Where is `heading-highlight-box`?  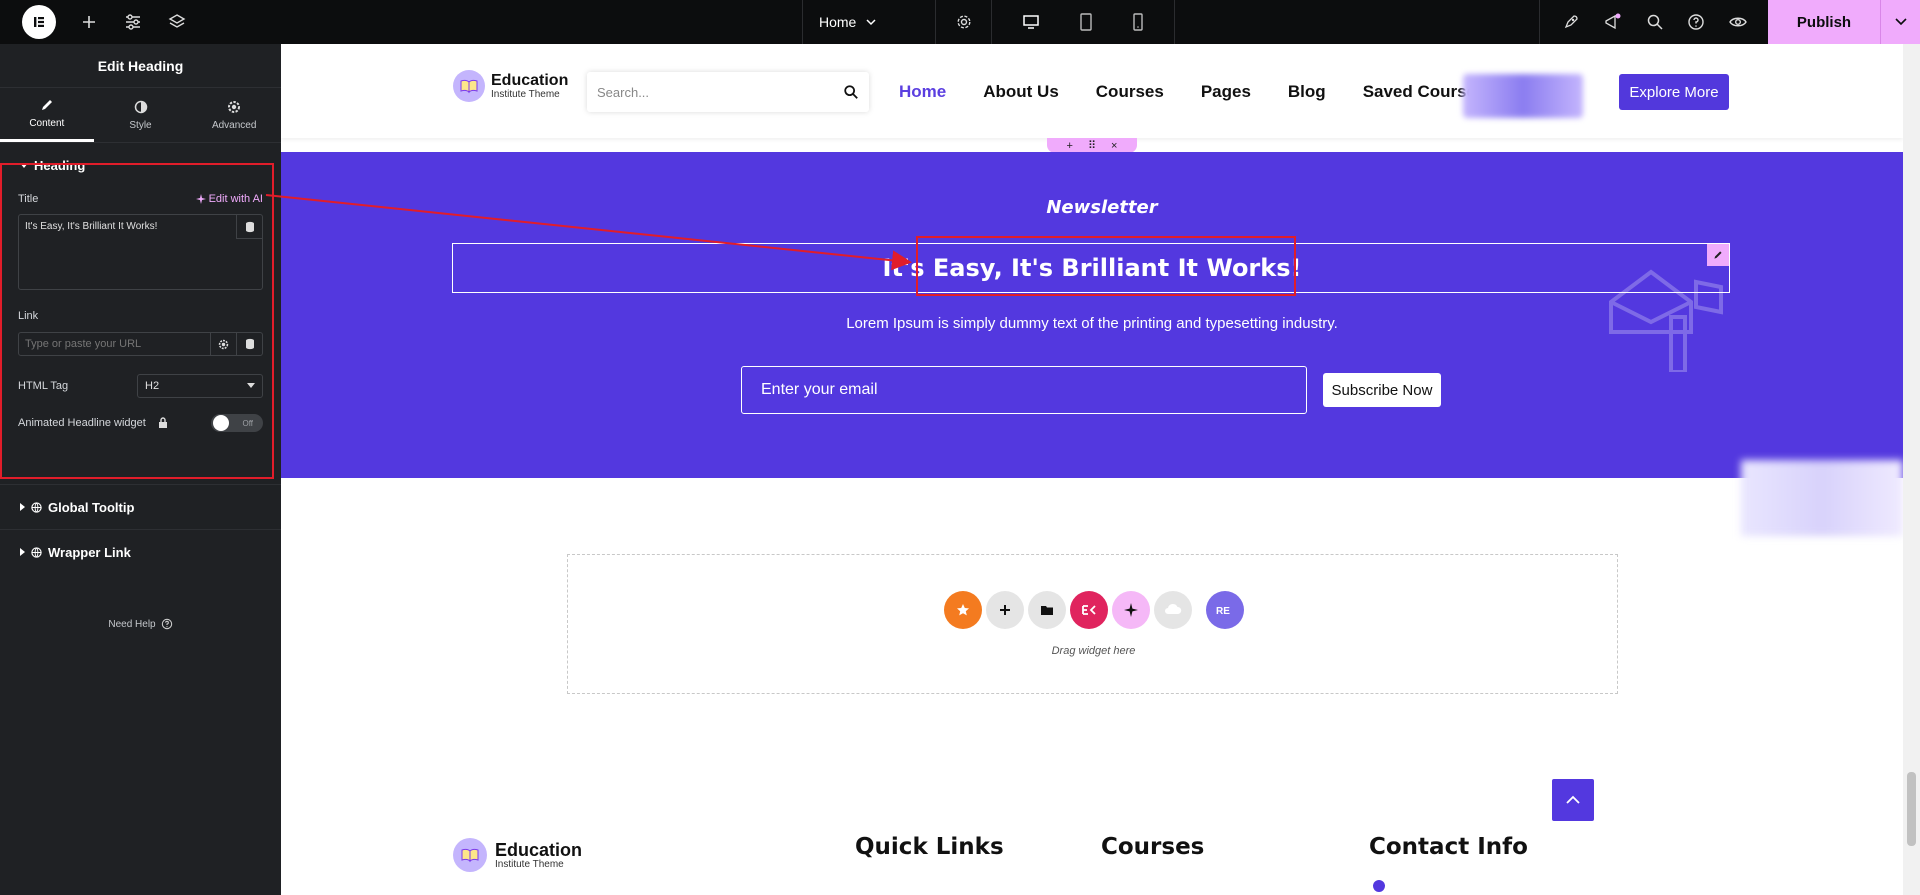 heading-highlight-box is located at coordinates (1106, 266).